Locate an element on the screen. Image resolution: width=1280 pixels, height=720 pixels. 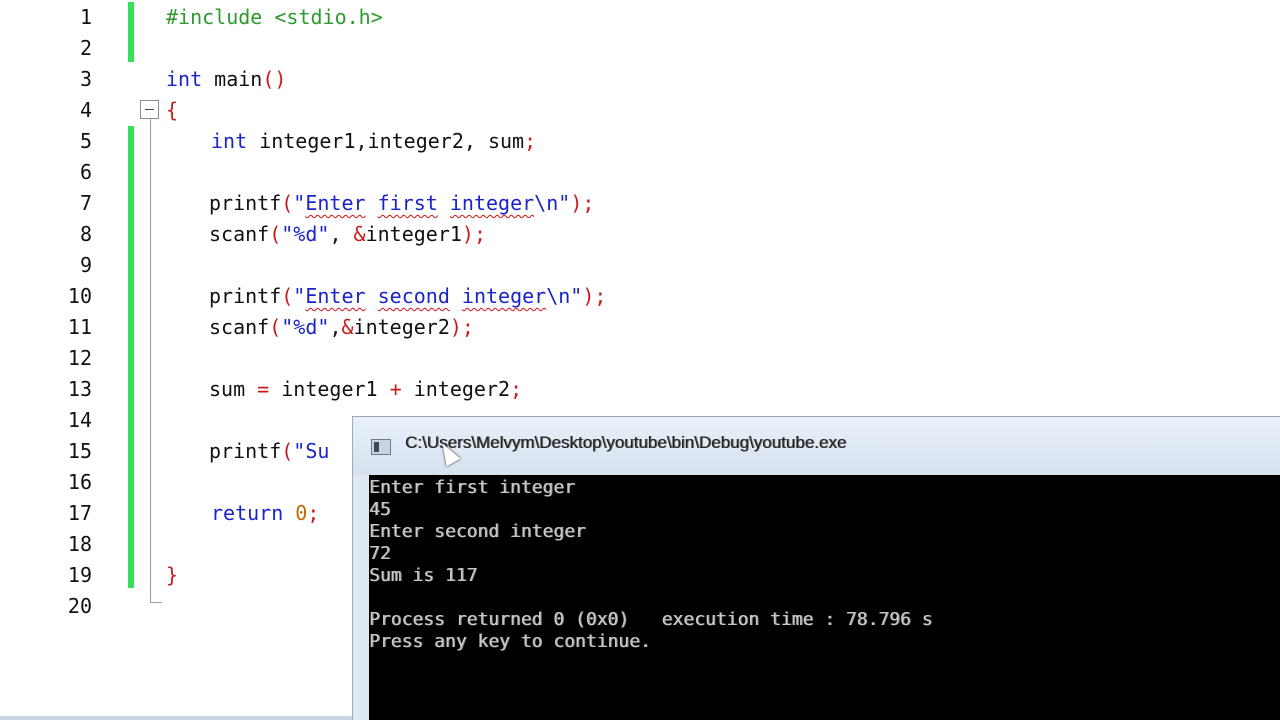
console-line: 72 is located at coordinates (380, 553).